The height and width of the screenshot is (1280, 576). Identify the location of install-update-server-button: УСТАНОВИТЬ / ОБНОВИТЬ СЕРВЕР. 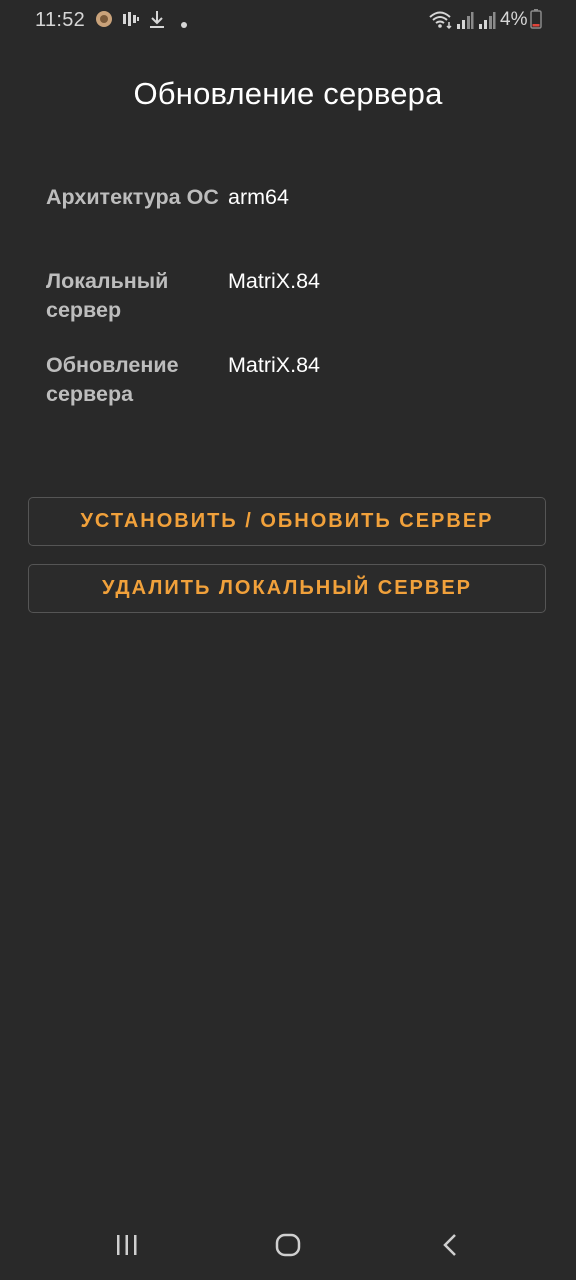
(287, 521).